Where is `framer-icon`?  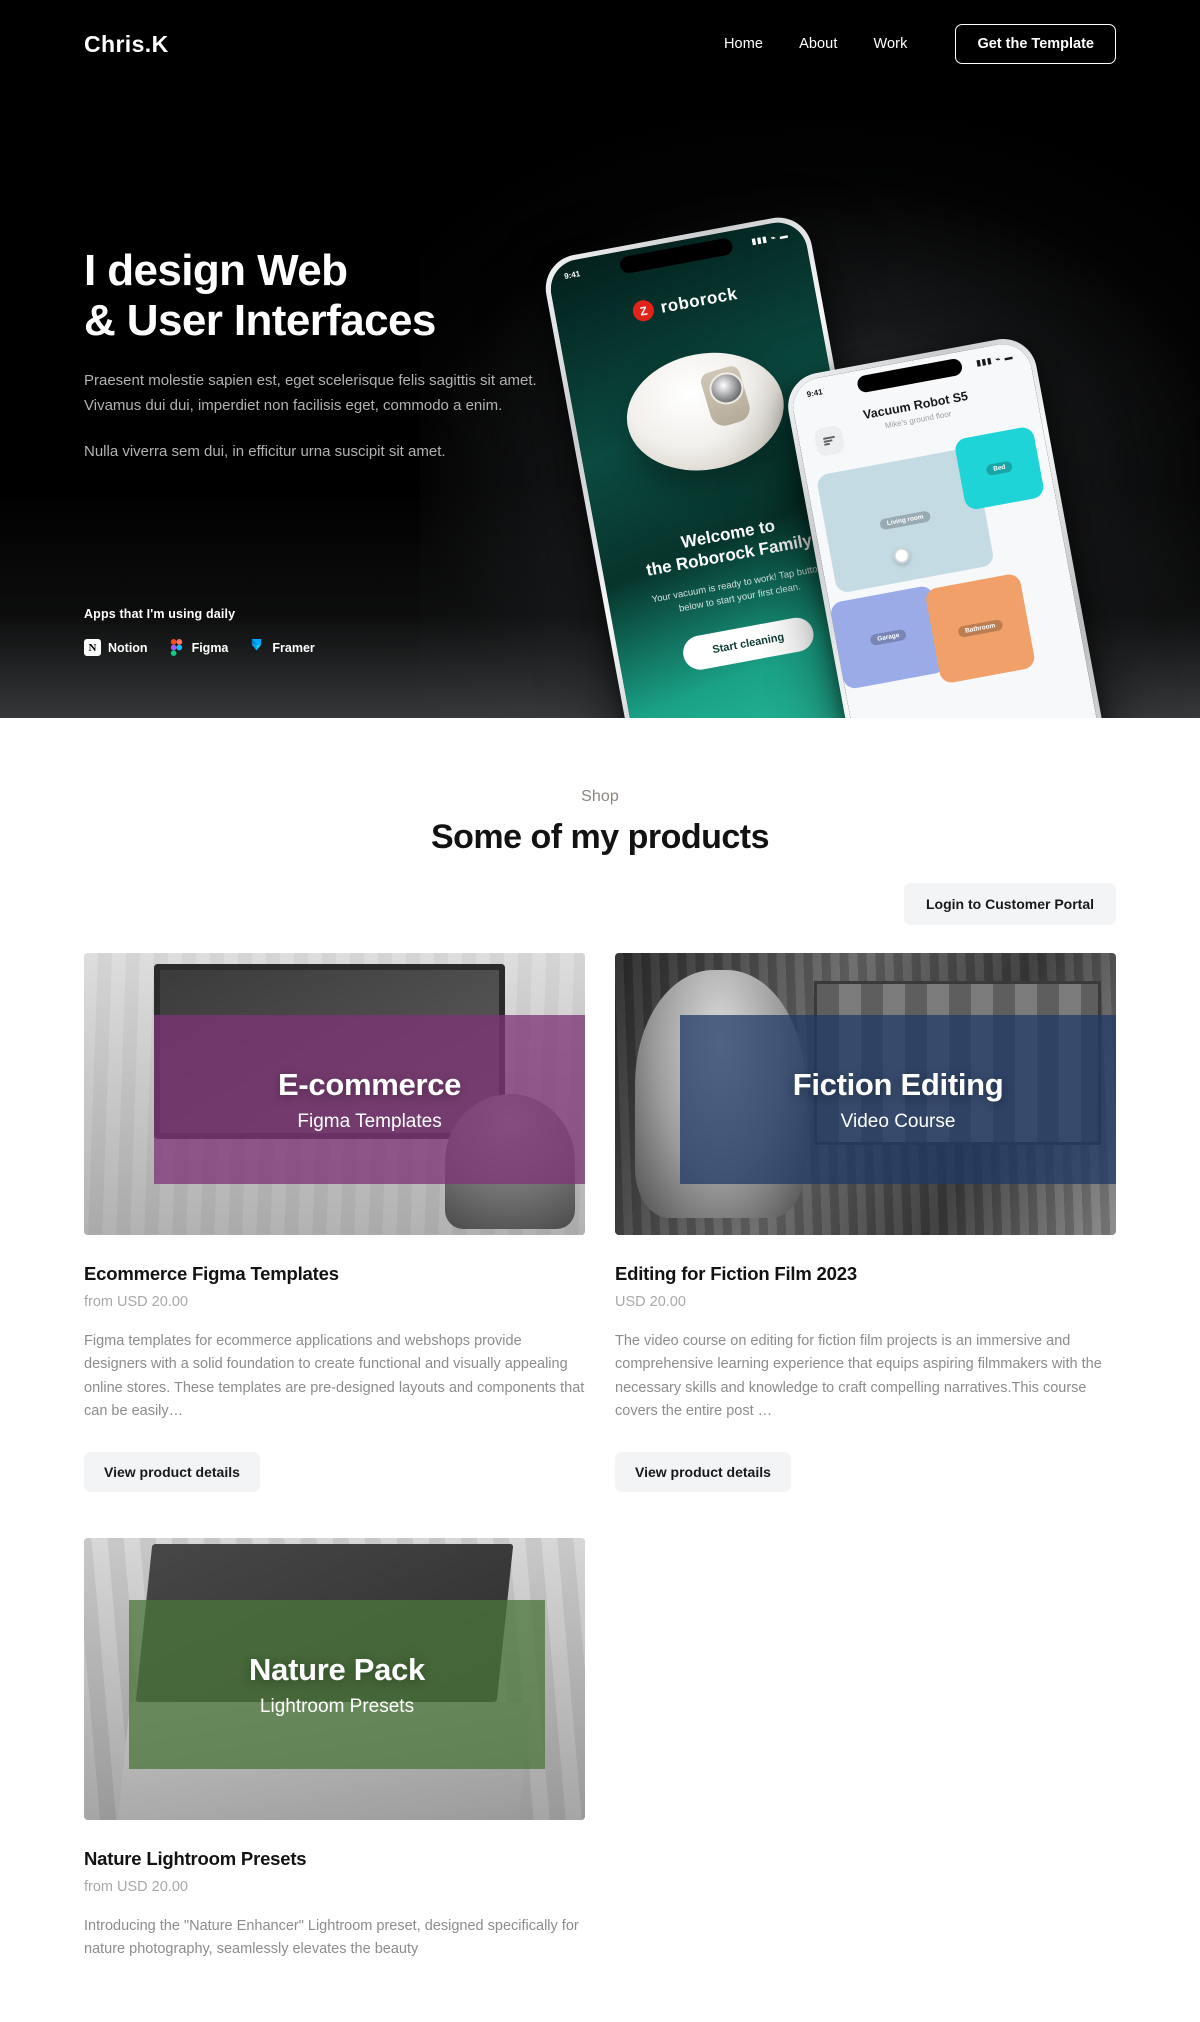 framer-icon is located at coordinates (256, 647).